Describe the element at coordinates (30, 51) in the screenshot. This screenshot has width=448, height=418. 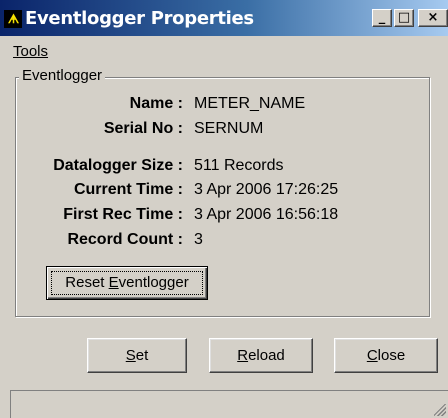
I see `menu-tools: Tools` at that location.